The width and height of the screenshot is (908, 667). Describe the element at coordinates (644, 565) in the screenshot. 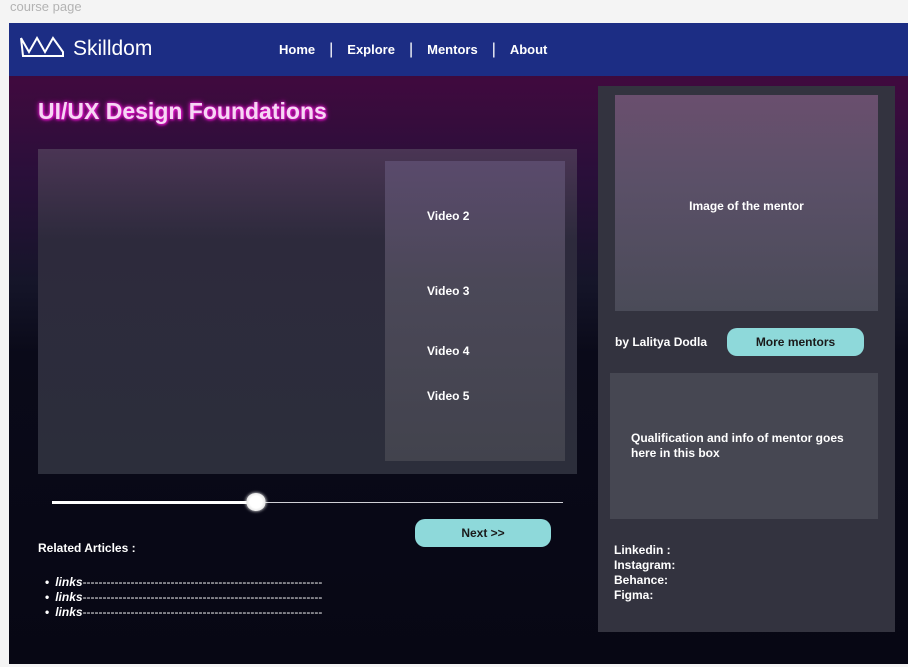

I see `social-instagram: Instagram:` at that location.